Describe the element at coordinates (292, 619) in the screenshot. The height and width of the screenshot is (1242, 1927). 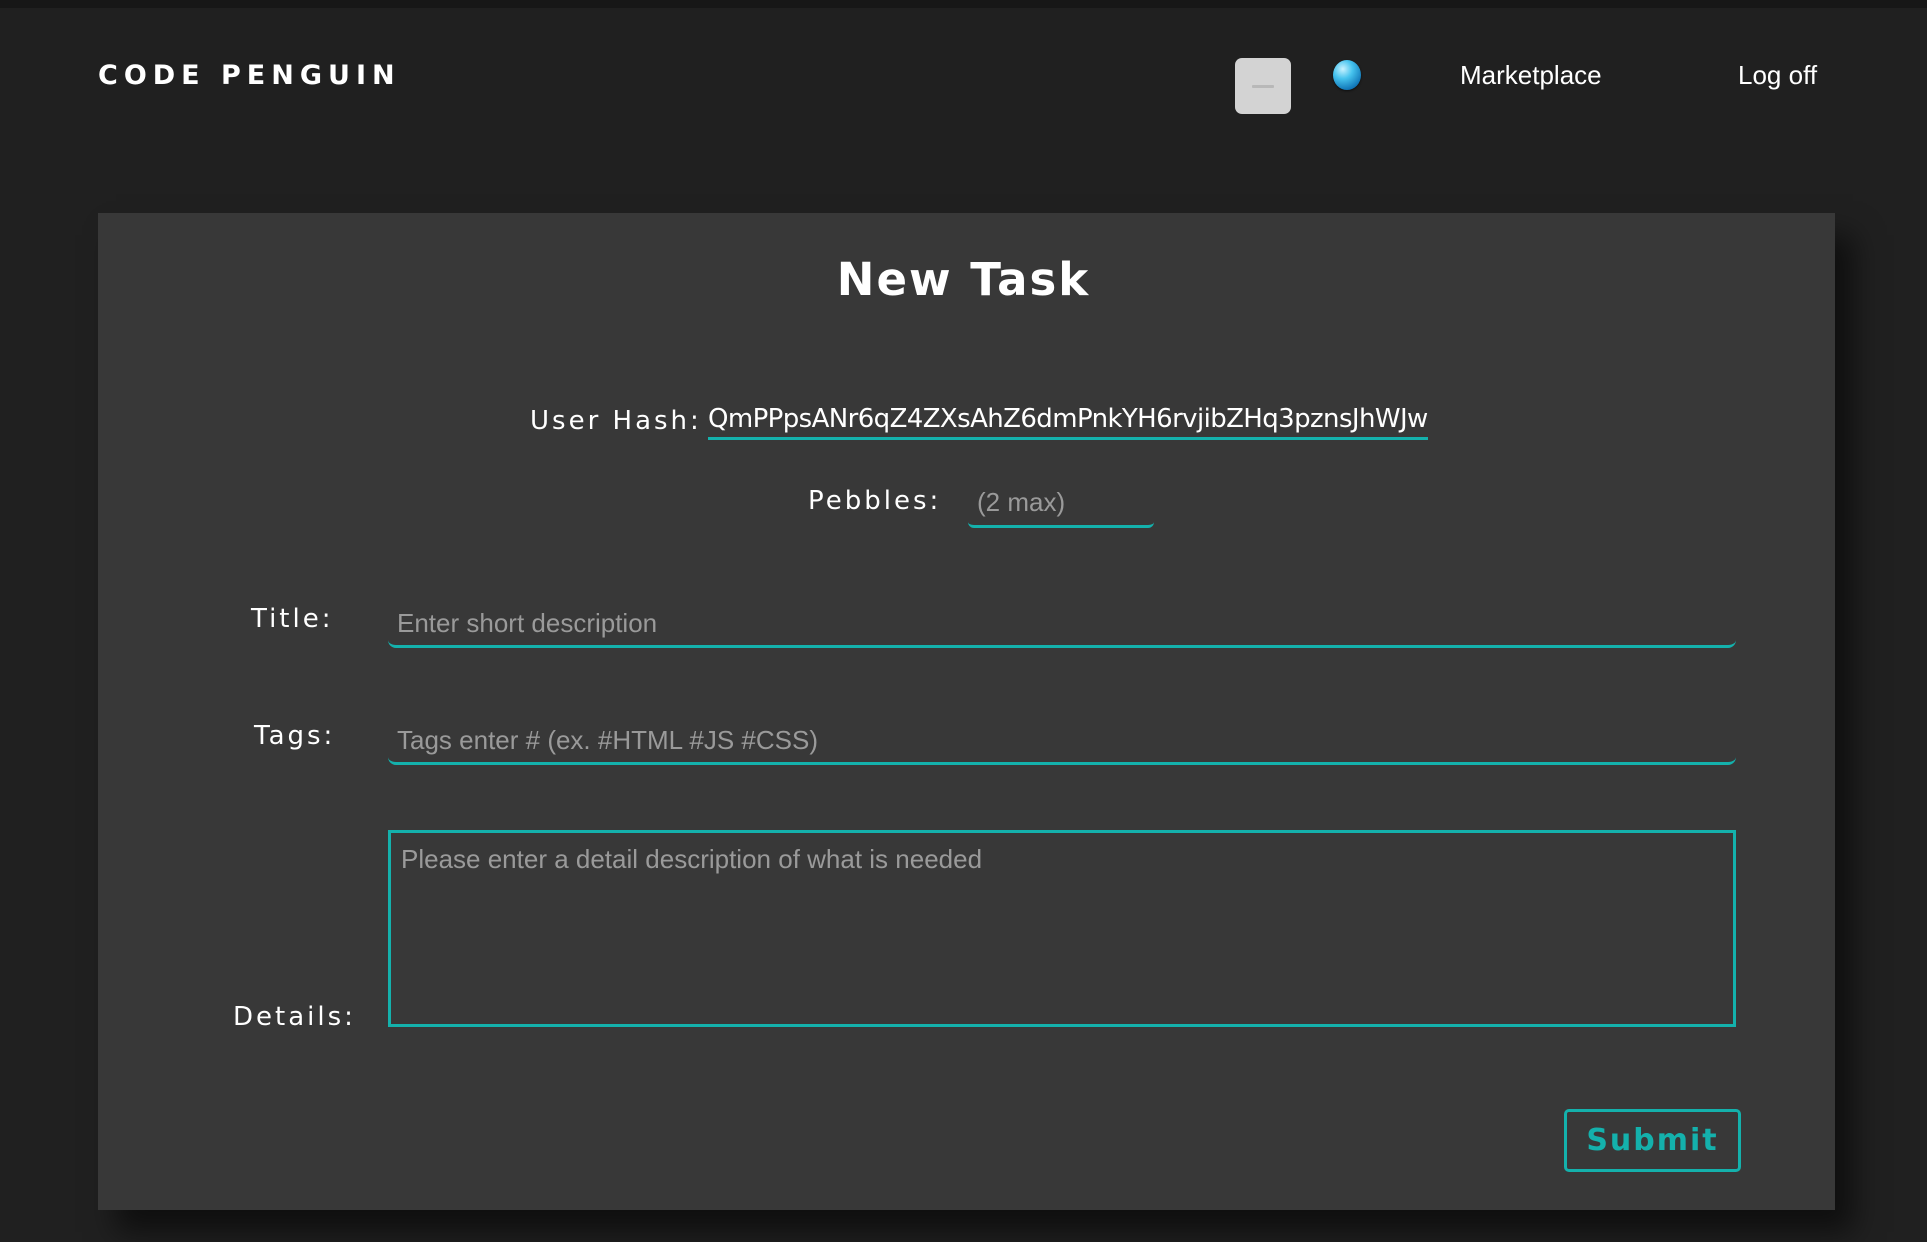
I see `title-label: Title:` at that location.